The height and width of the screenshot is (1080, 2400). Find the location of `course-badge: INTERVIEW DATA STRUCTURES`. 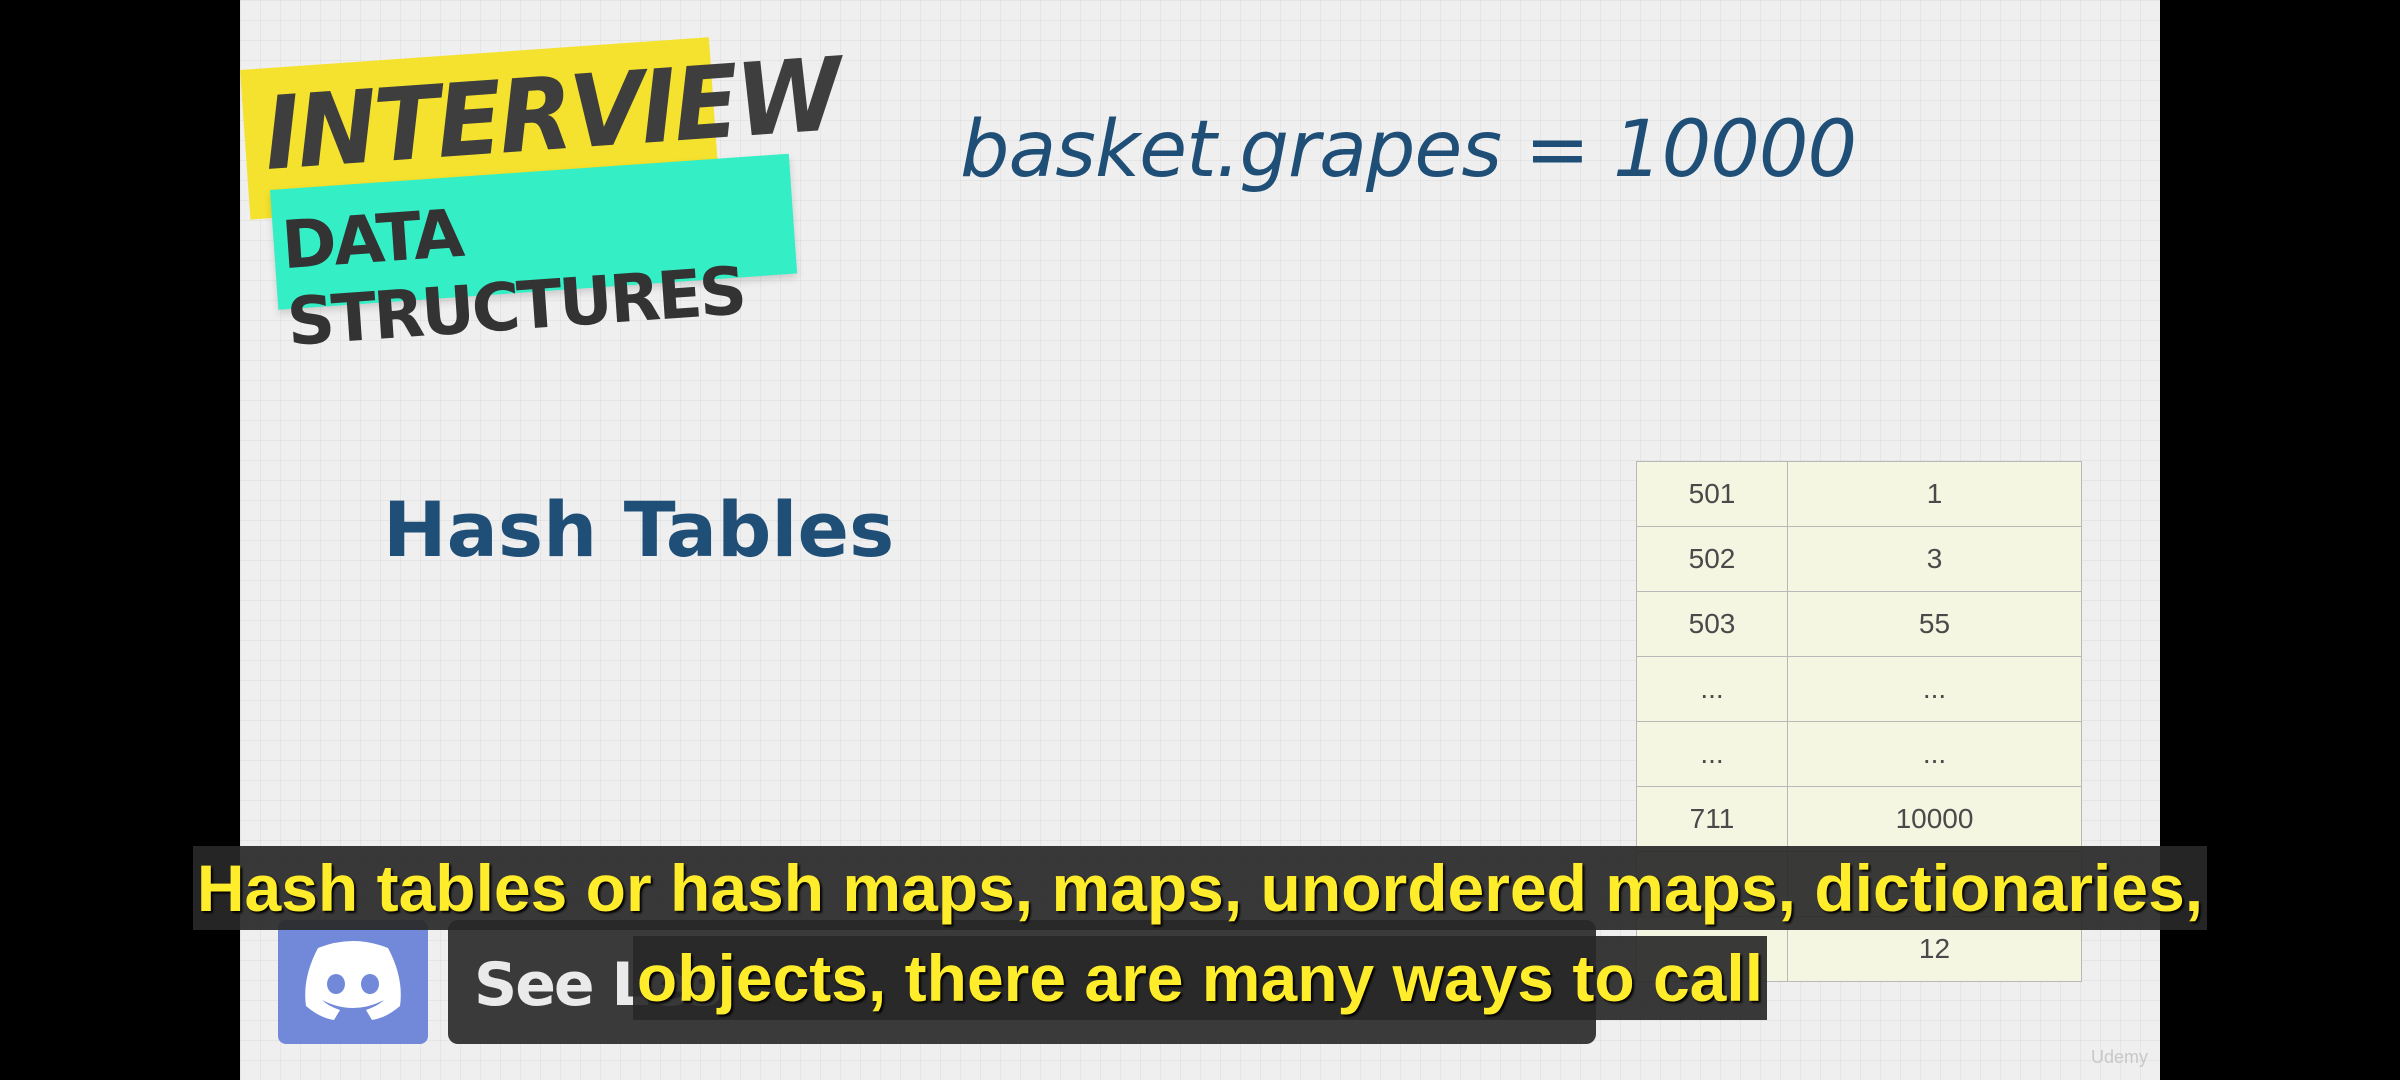

course-badge: INTERVIEW DATA STRUCTURES is located at coordinates (541, 198).